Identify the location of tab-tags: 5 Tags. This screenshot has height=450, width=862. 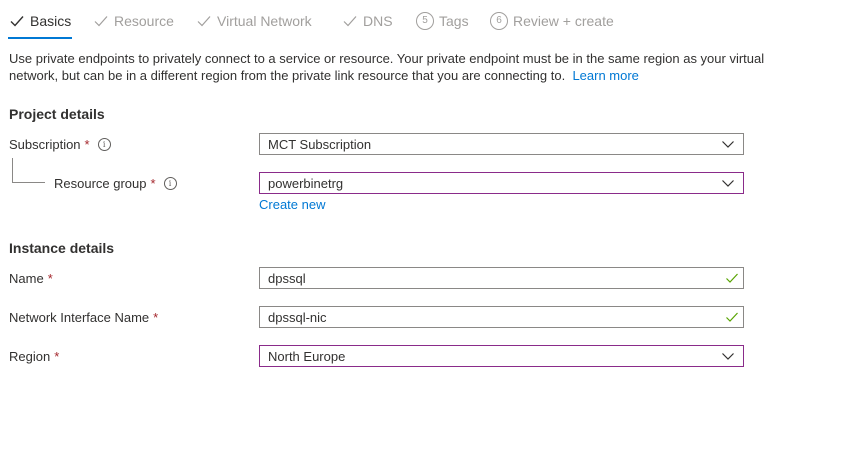
(442, 21).